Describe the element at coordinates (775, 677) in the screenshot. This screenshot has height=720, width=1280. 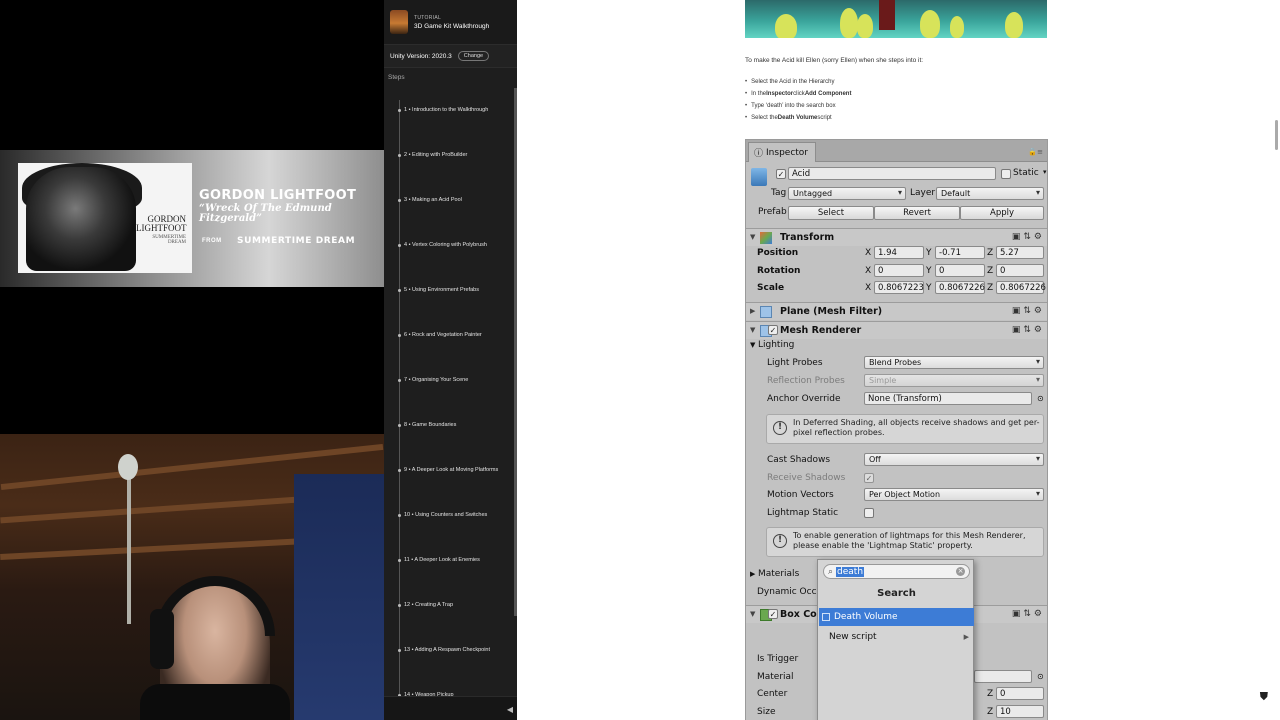
I see `material-label: Material` at that location.